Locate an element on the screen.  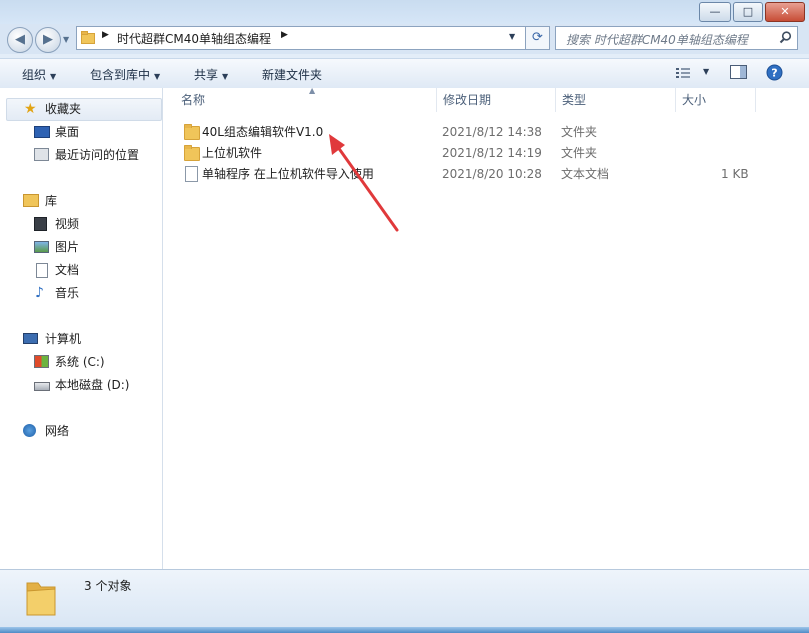
organize-label: 组织 is located at coordinates (34, 75).